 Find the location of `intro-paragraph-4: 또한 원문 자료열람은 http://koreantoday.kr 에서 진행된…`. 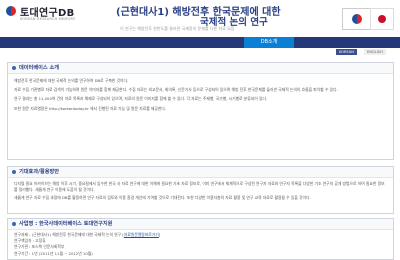

intro-paragraph-4: 또한 원문 자료열람은 http://koreantoday.kr 에서 진행된… is located at coordinates (90, 108).